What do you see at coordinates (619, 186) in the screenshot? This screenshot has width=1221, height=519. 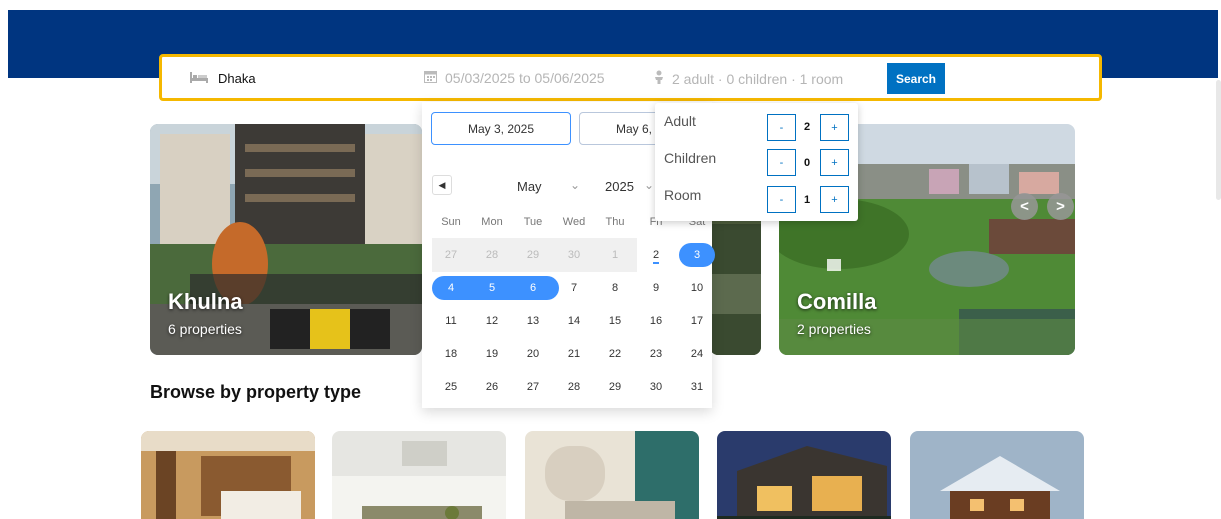 I see `year-select: 2025` at bounding box center [619, 186].